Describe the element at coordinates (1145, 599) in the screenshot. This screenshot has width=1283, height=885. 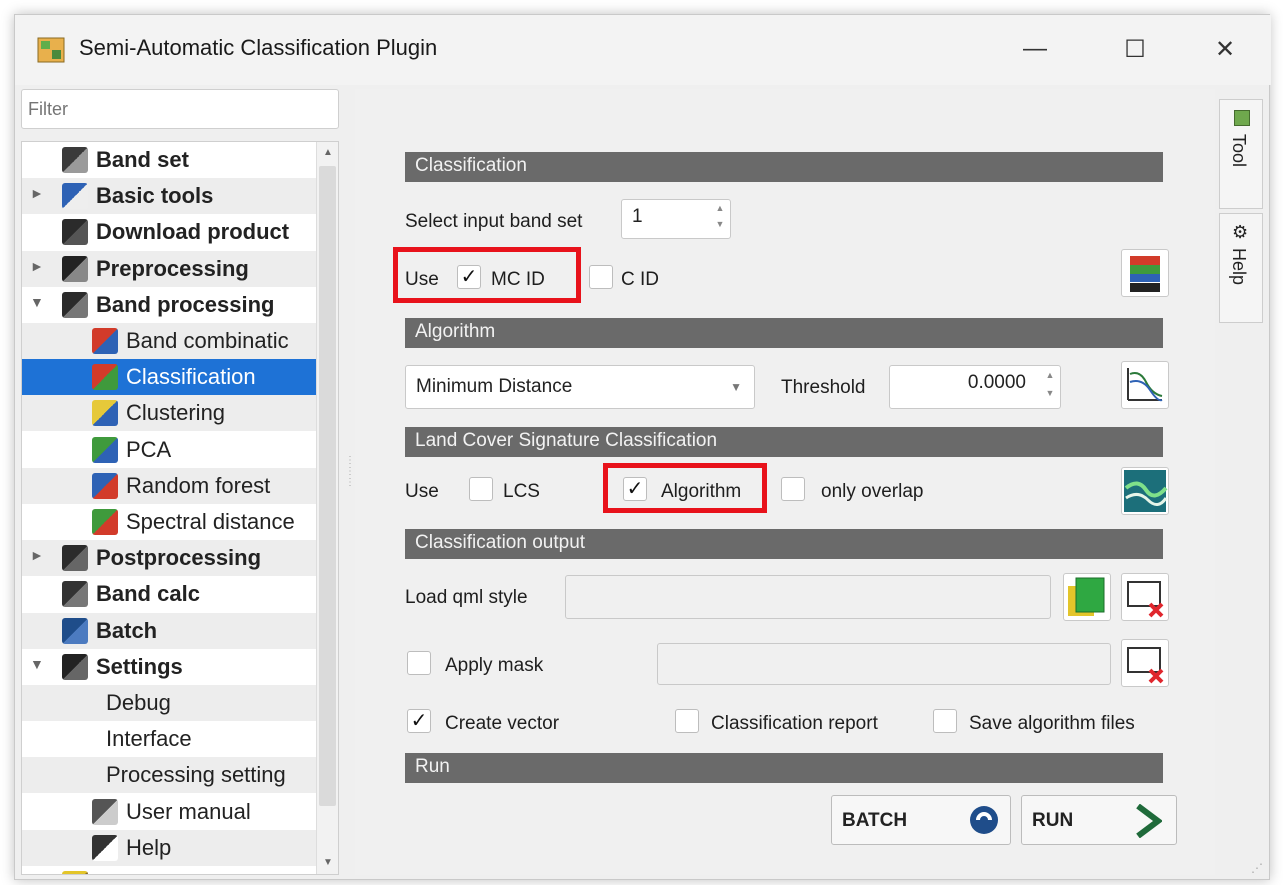
I see `reset-icon` at that location.